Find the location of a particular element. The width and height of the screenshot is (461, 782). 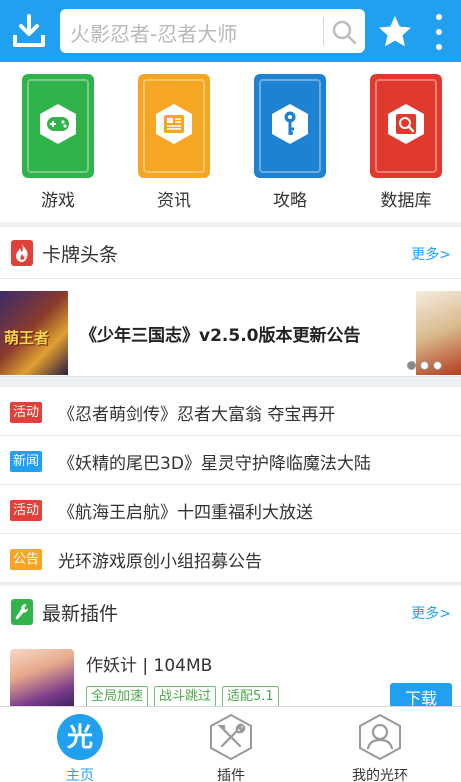

favorite-star-icon is located at coordinates (395, 32).